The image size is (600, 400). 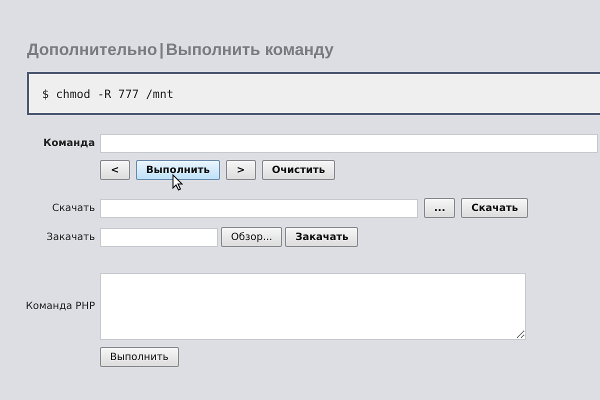 I want to click on button: >, so click(x=241, y=170).